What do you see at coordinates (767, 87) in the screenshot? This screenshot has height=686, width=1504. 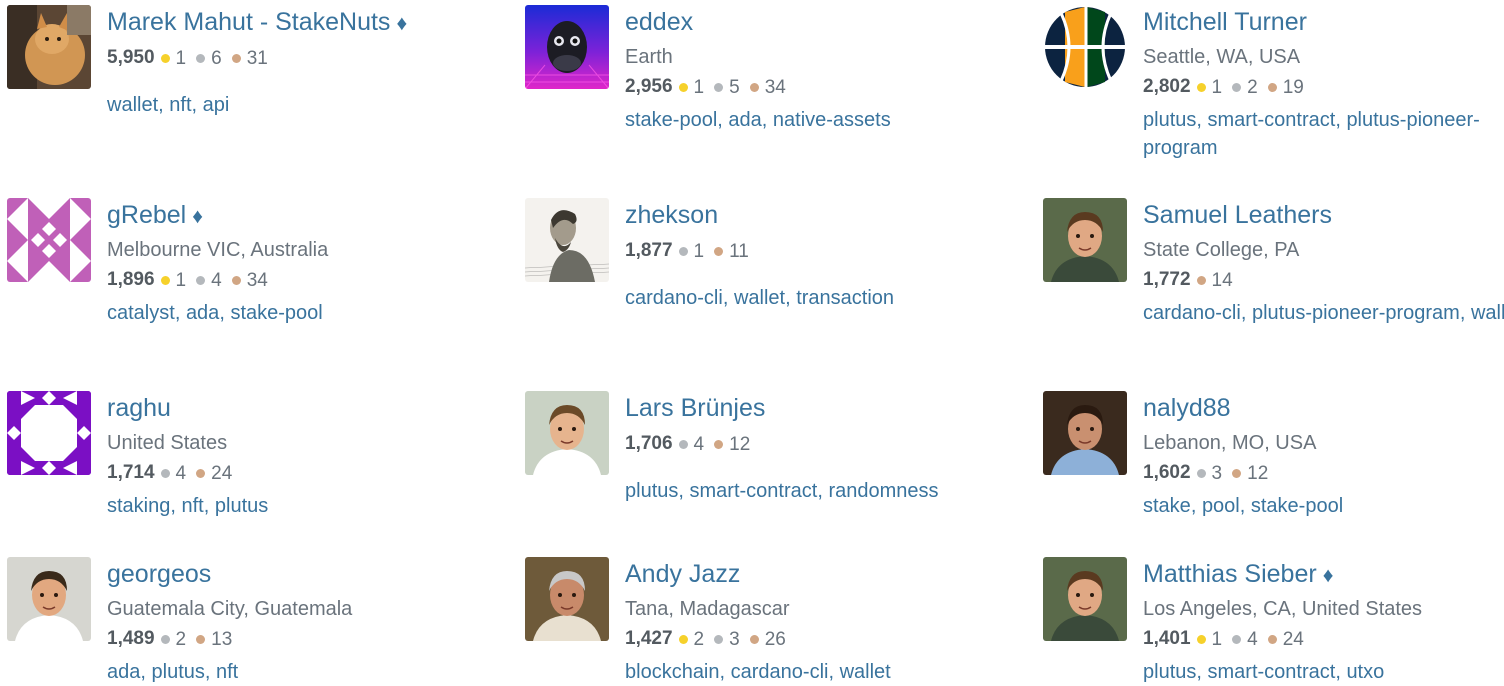 I see `bronze-badge: 34` at bounding box center [767, 87].